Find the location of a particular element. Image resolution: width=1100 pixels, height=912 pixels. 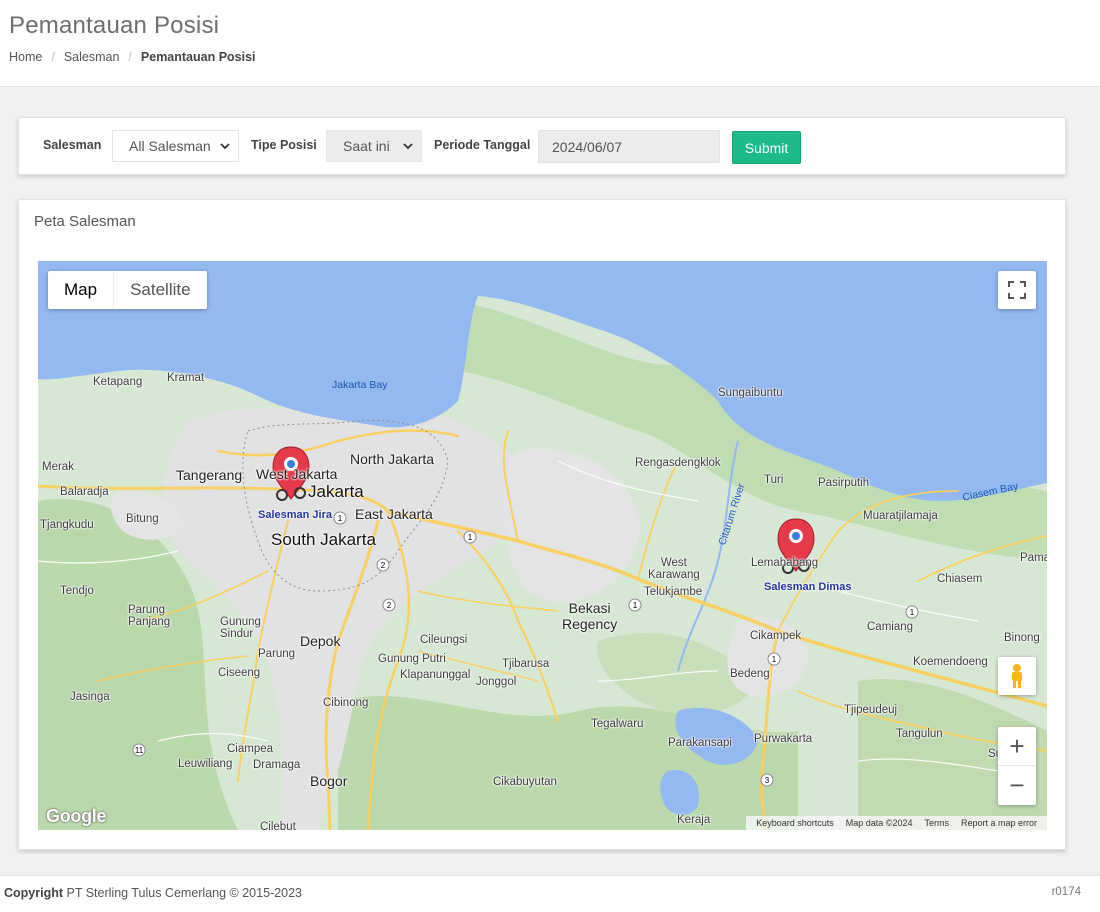

map-label: Bitung is located at coordinates (142, 519).